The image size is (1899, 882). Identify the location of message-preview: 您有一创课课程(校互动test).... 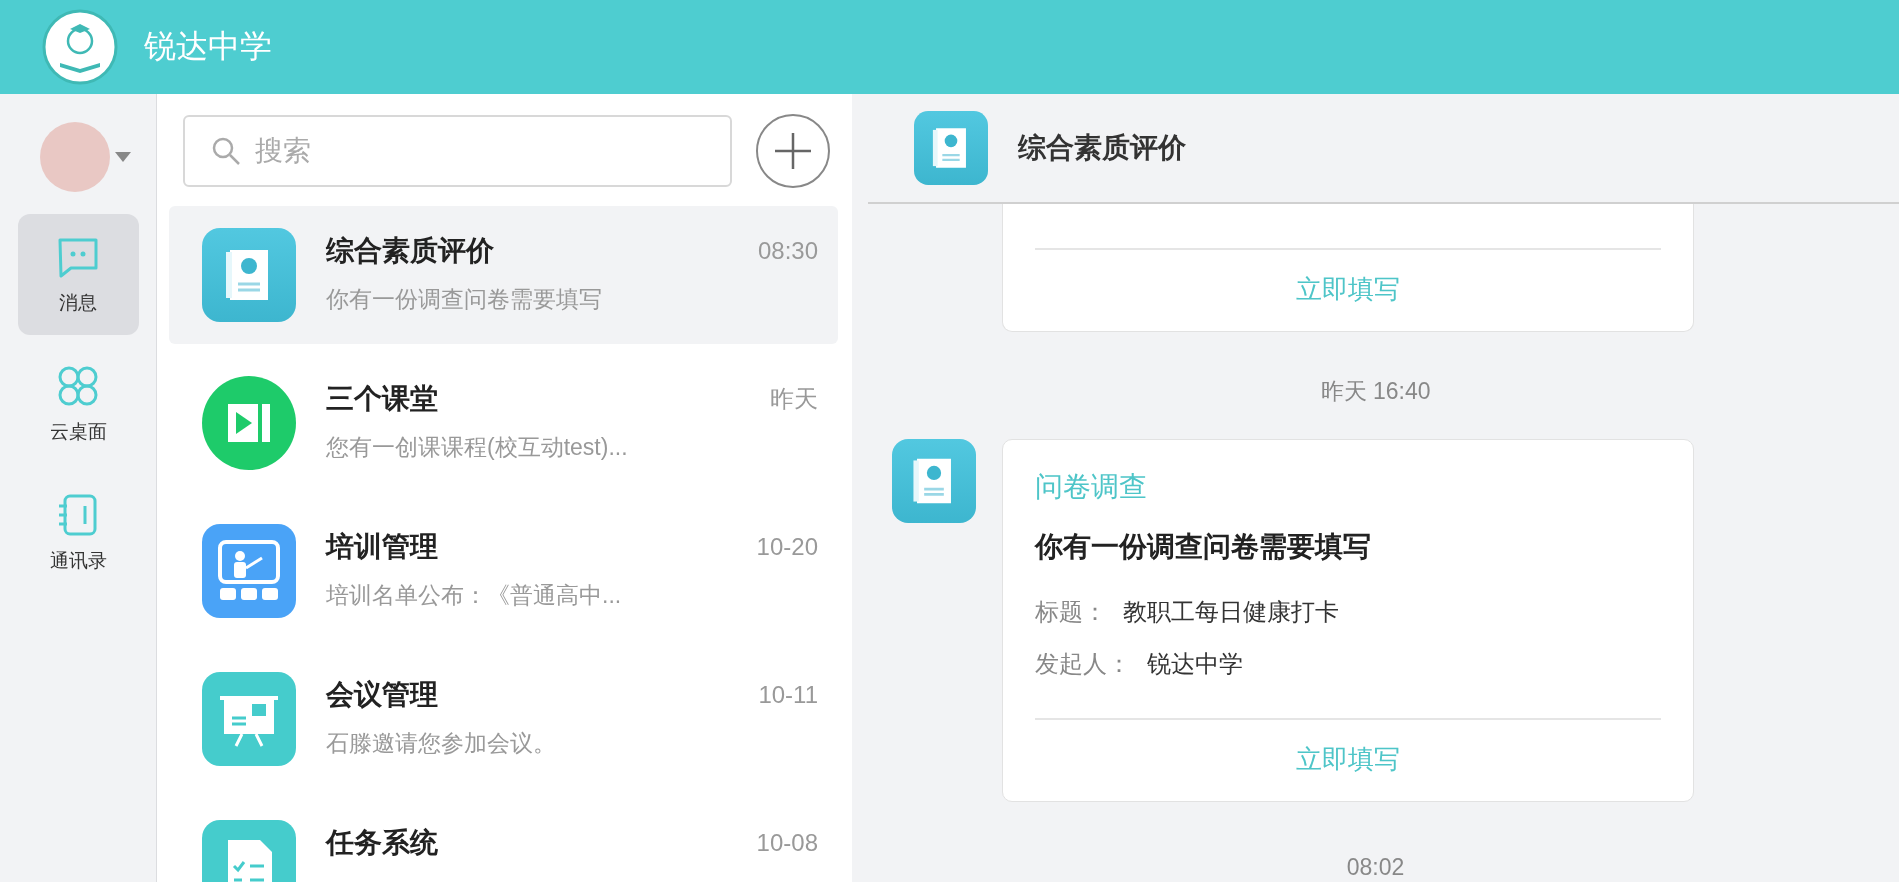
(477, 447).